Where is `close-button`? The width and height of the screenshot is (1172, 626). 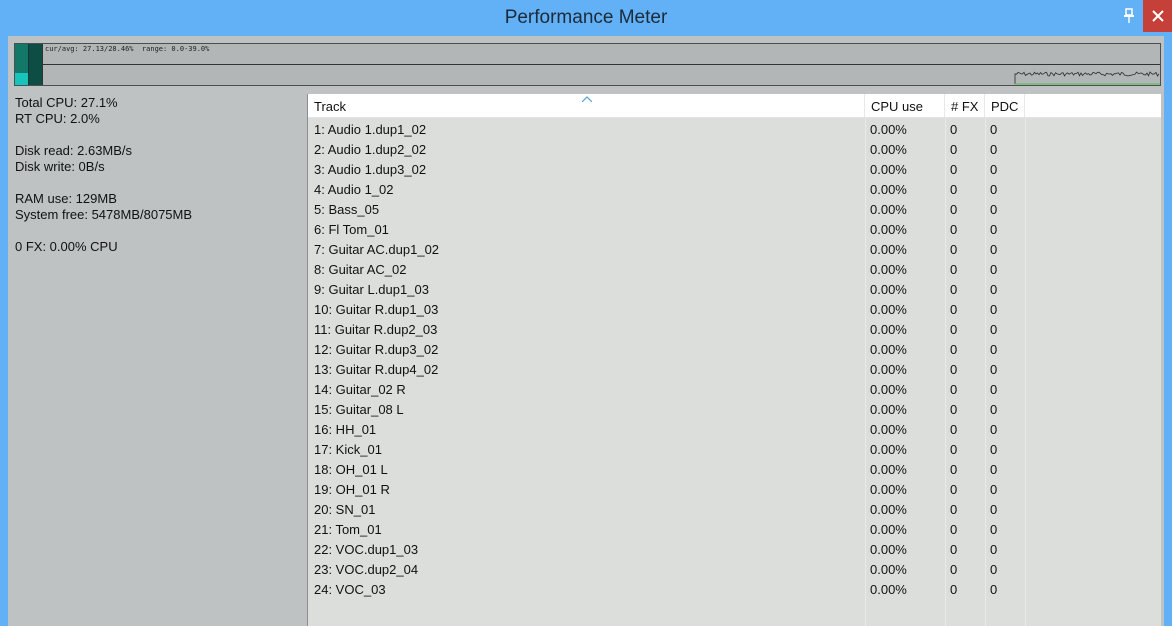 close-button is located at coordinates (1157, 16).